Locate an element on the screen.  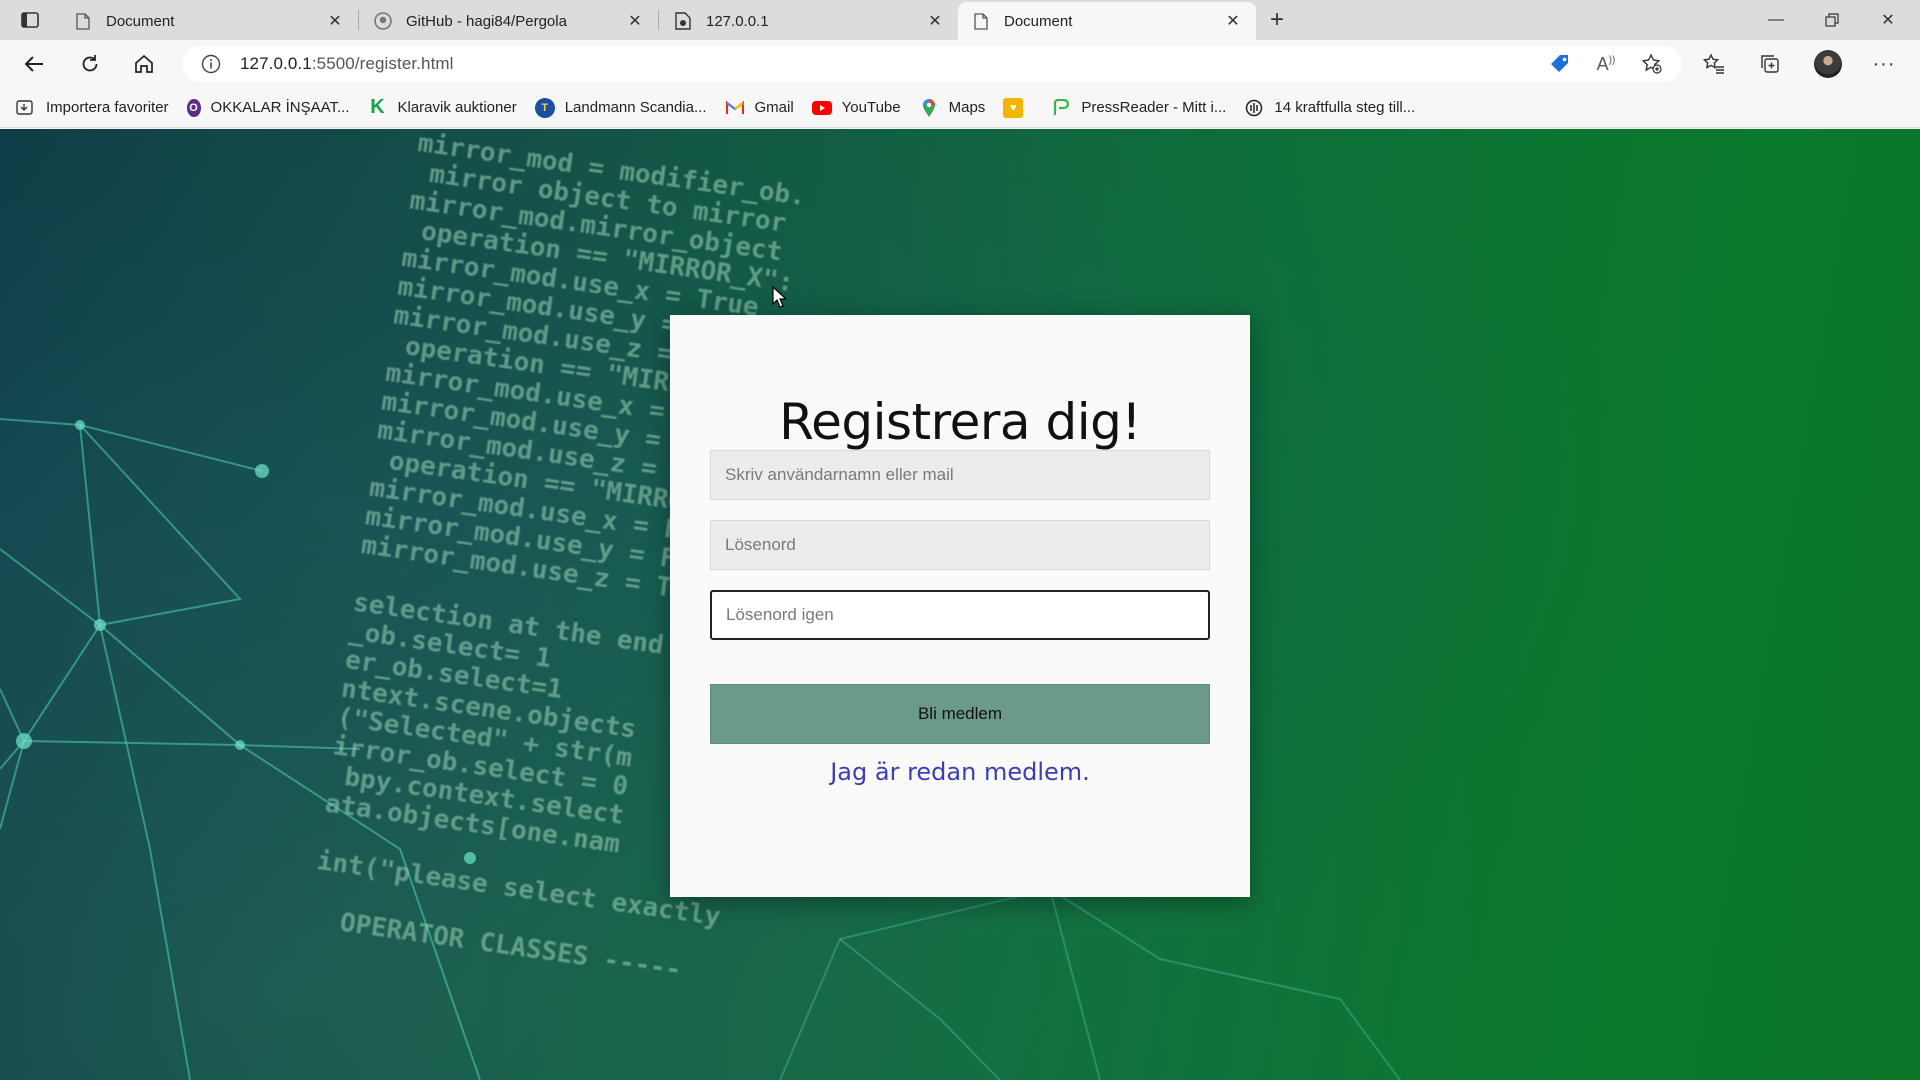
register-button: Bli medlem is located at coordinates (960, 714).